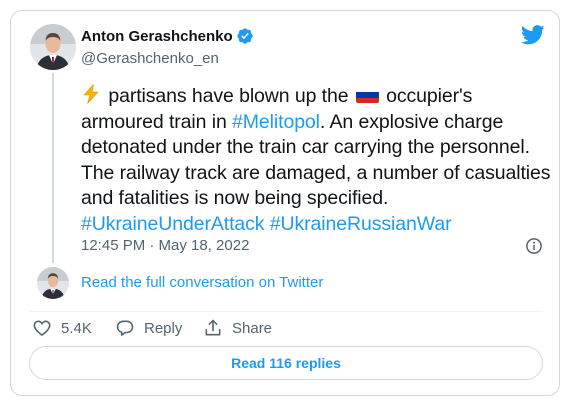  Describe the element at coordinates (202, 282) in the screenshot. I see `read-full-conversation-link: Read the full conversation on Twitter` at that location.